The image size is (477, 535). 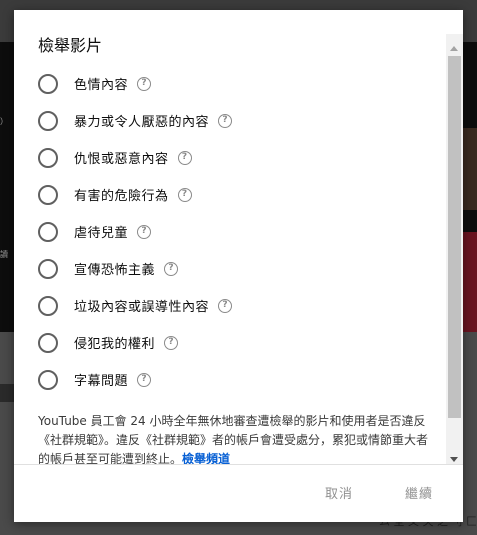 I want to click on cancel-button: 取消, so click(x=339, y=492).